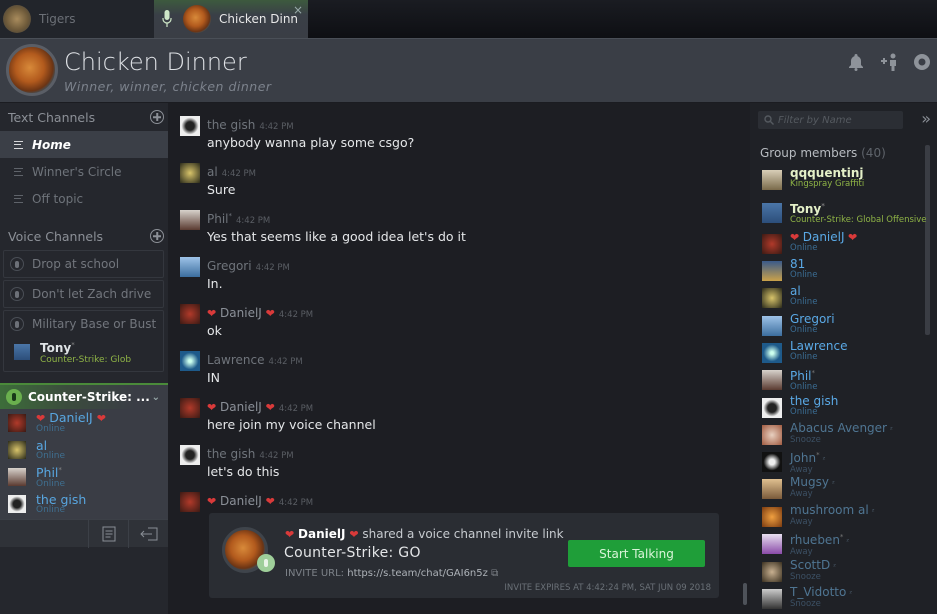  I want to click on close-icon: ×, so click(298, 10).